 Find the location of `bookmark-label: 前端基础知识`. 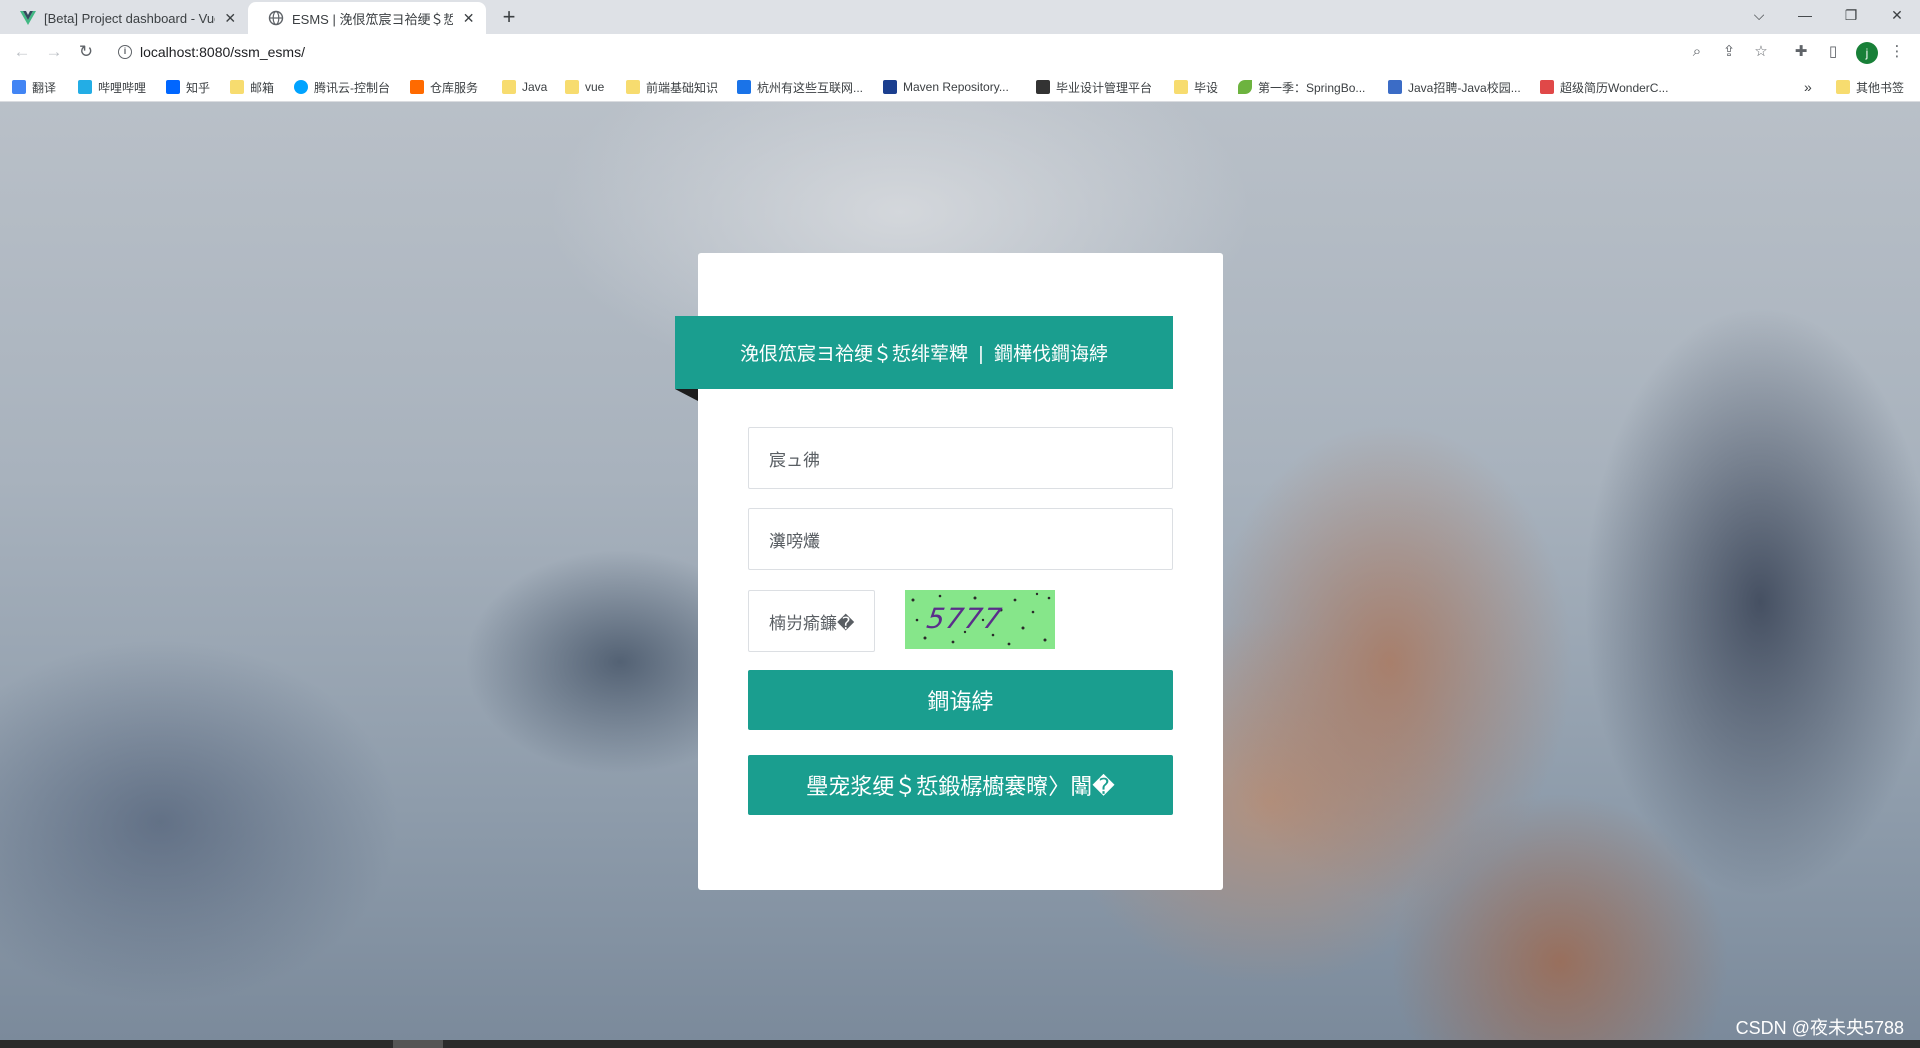

bookmark-label: 前端基础知识 is located at coordinates (682, 87).